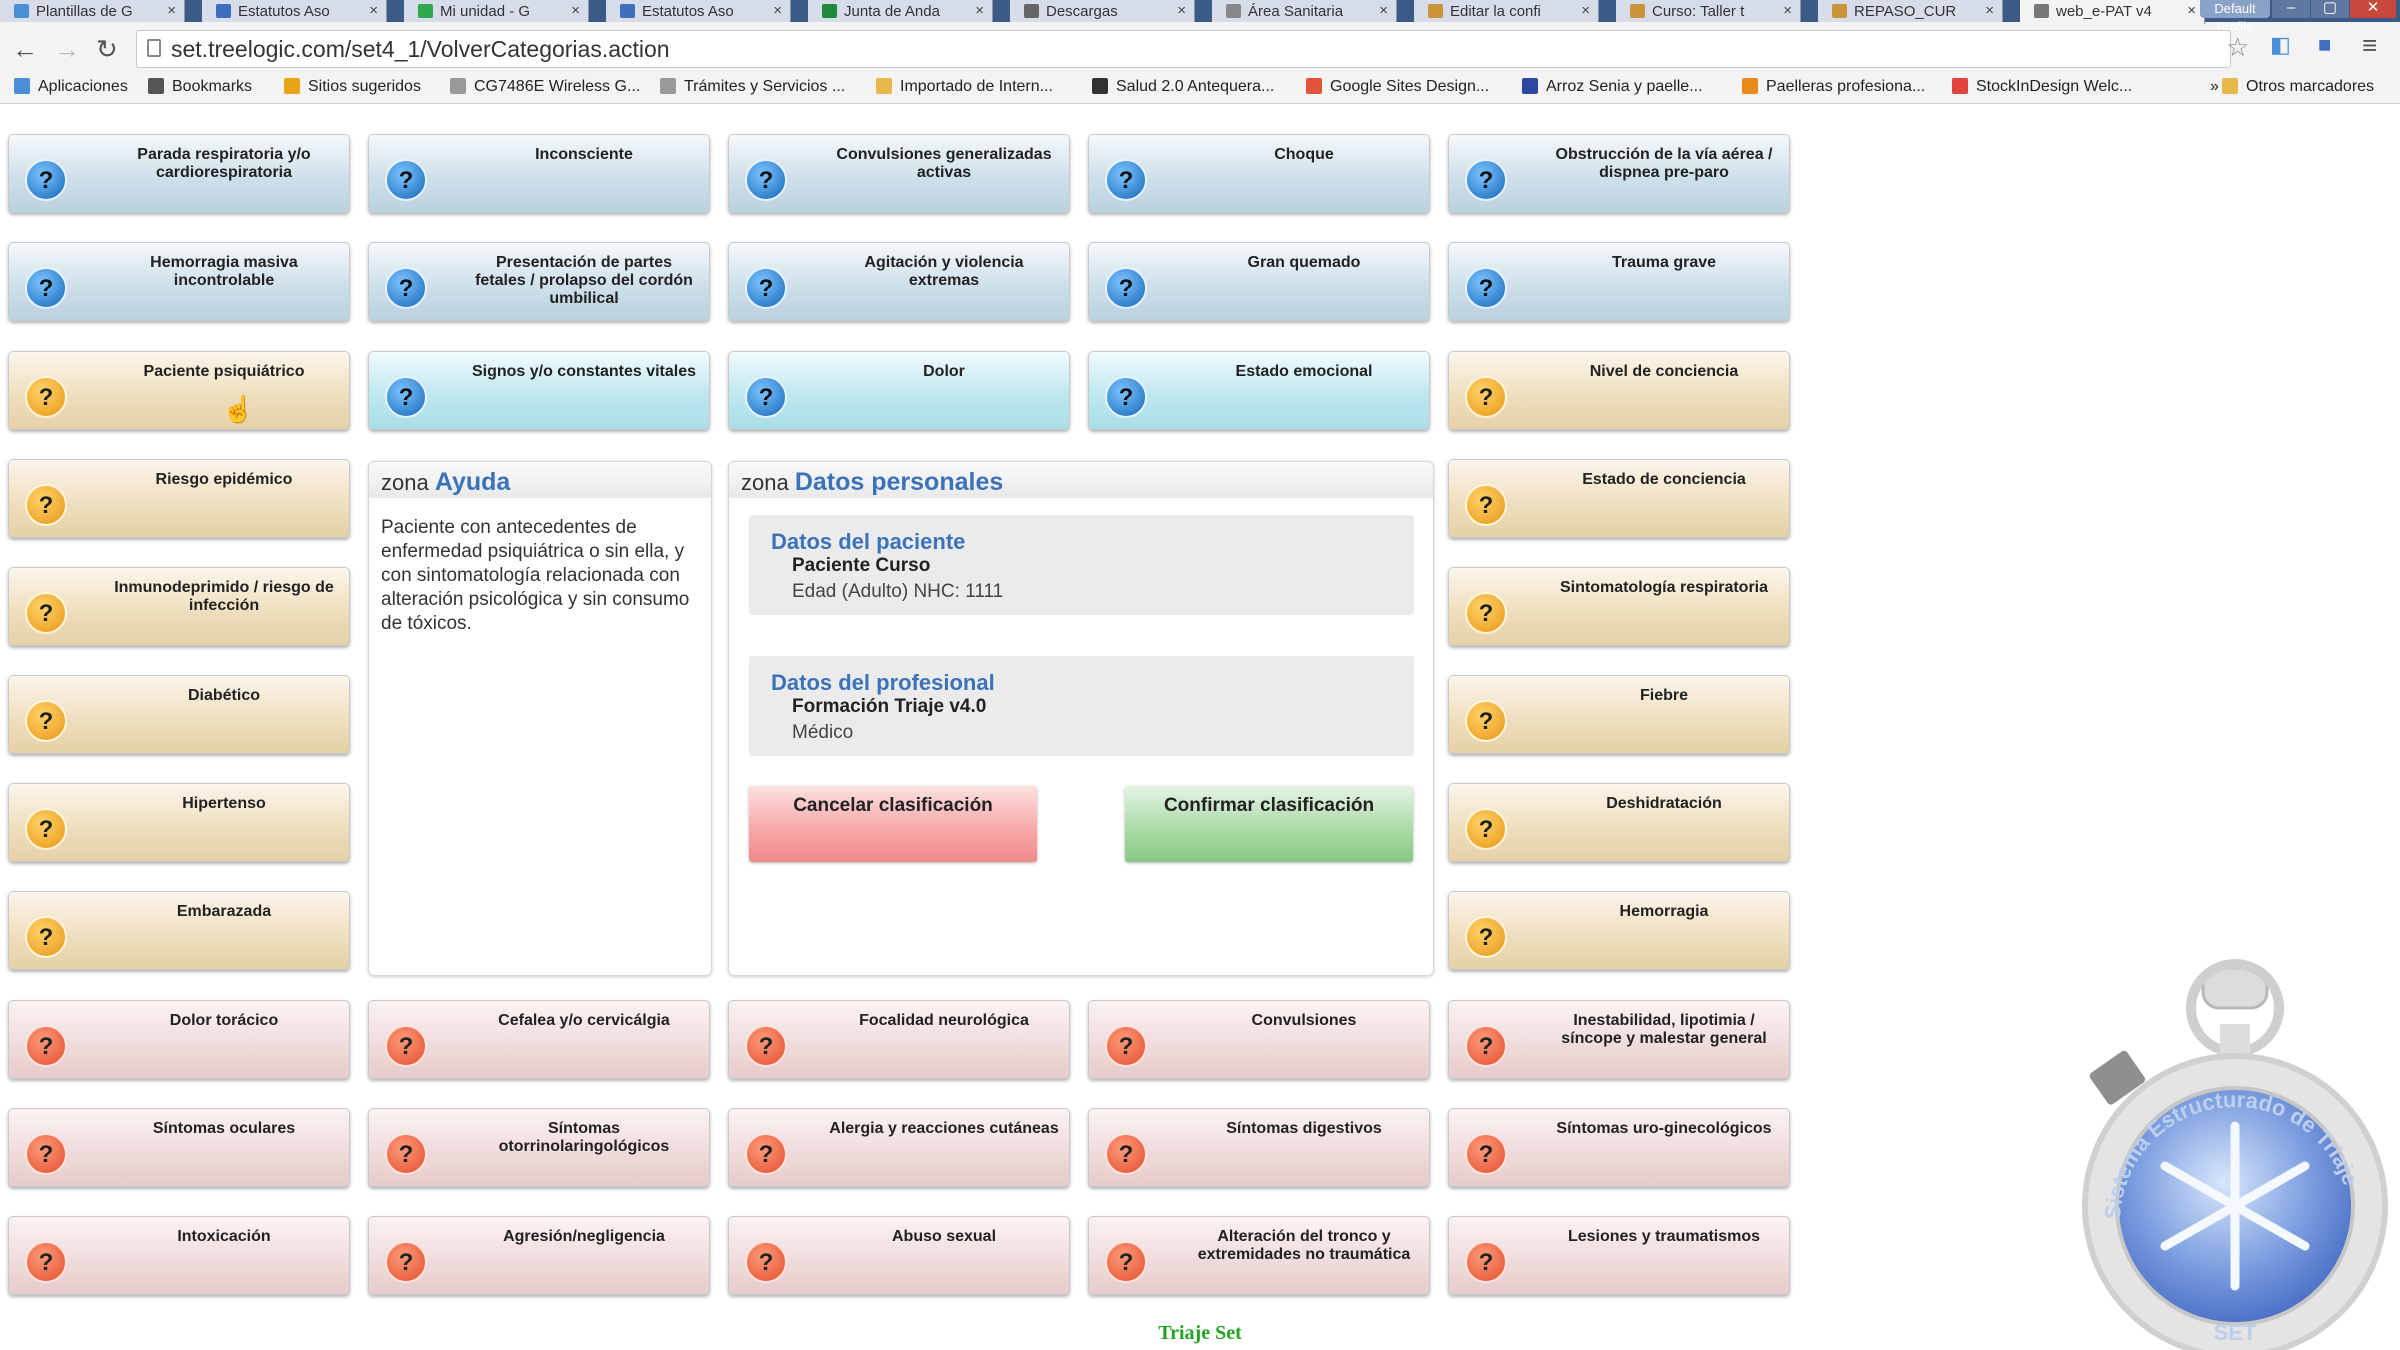  What do you see at coordinates (899, 173) in the screenshot?
I see `category-card: ? Convulsiones generalizadas activas` at bounding box center [899, 173].